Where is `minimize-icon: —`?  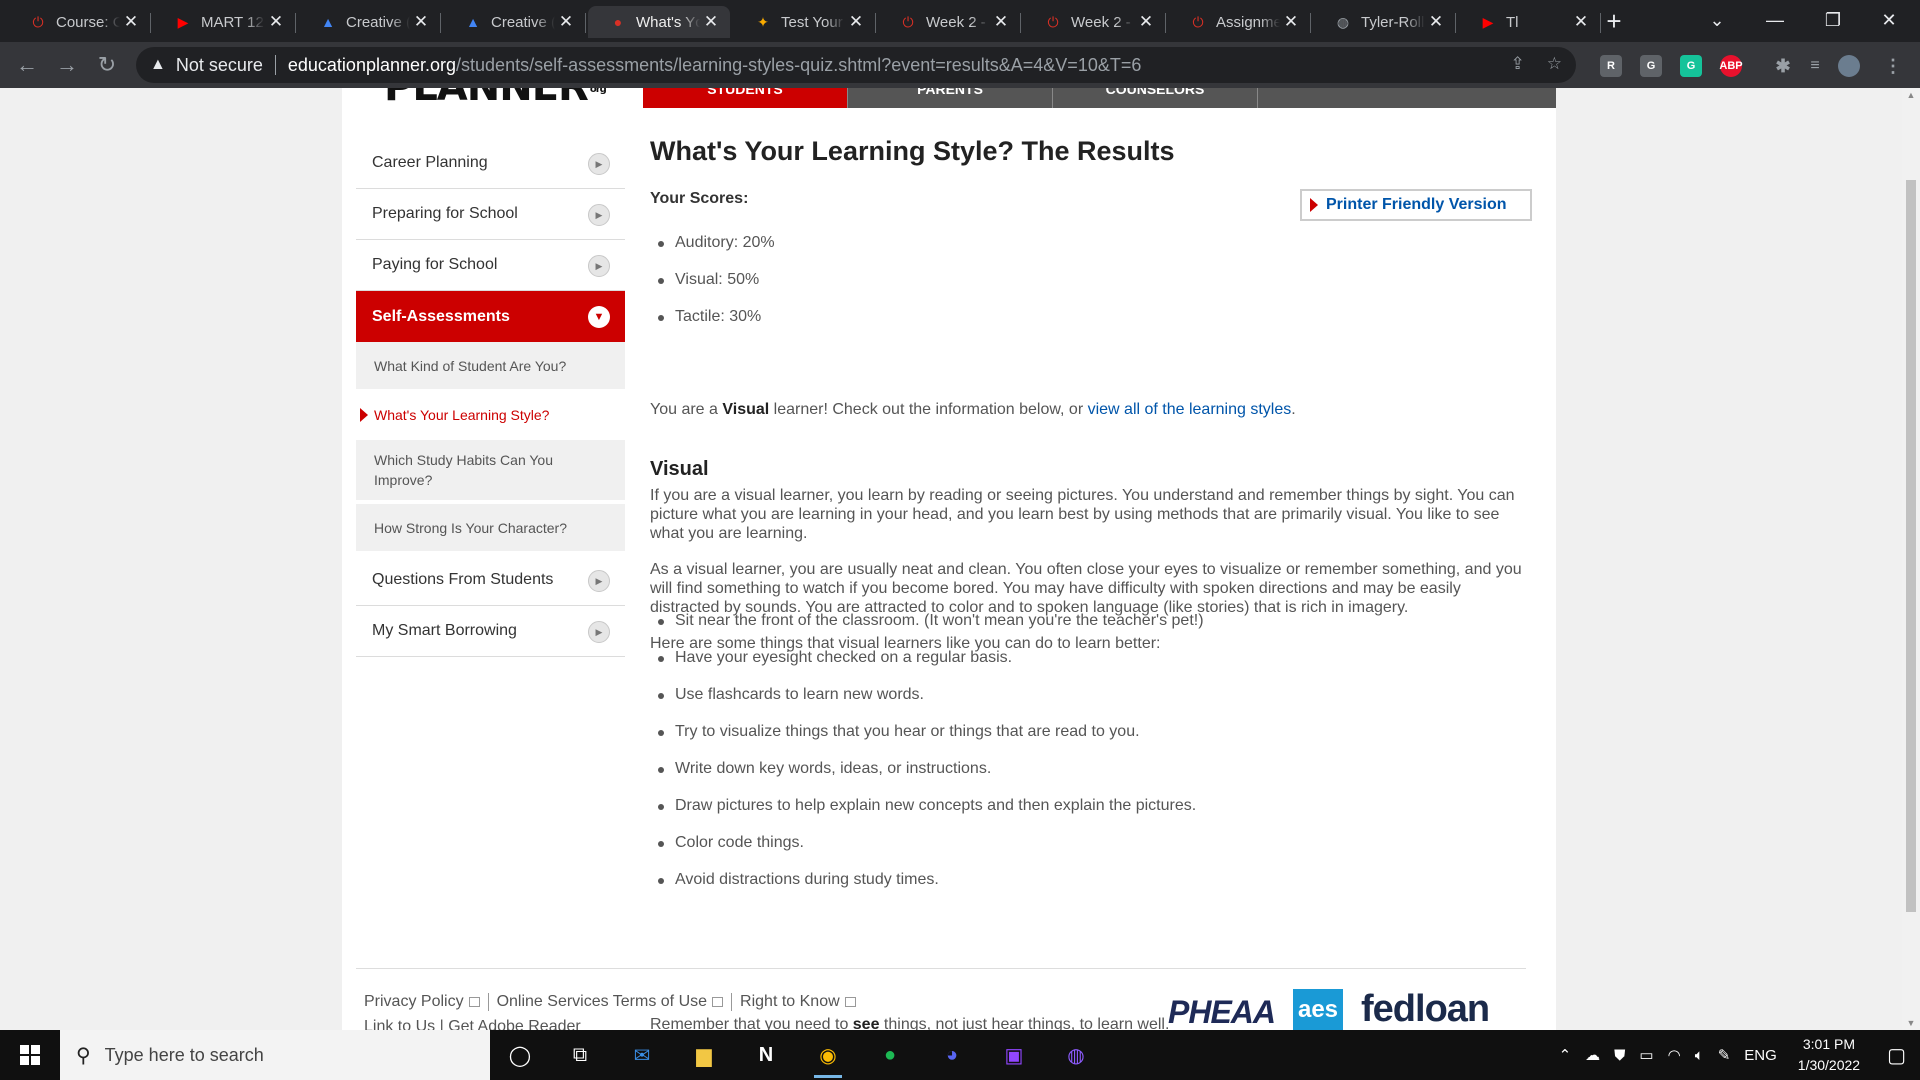 minimize-icon: — is located at coordinates (1775, 20).